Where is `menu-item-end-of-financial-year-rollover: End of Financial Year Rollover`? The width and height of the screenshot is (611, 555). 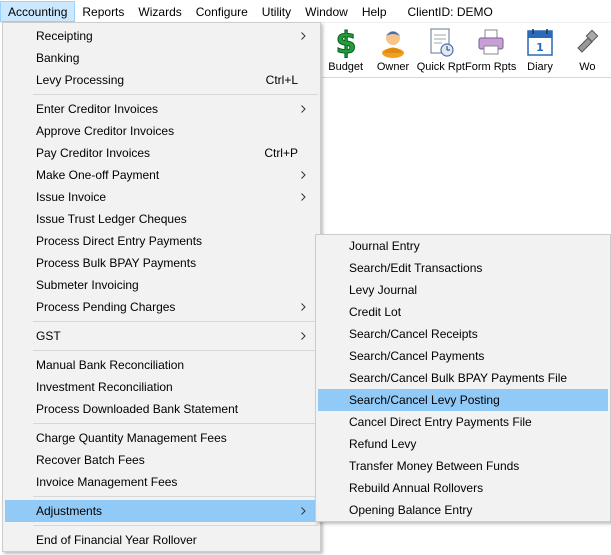 menu-item-end-of-financial-year-rollover: End of Financial Year Rollover is located at coordinates (161, 540).